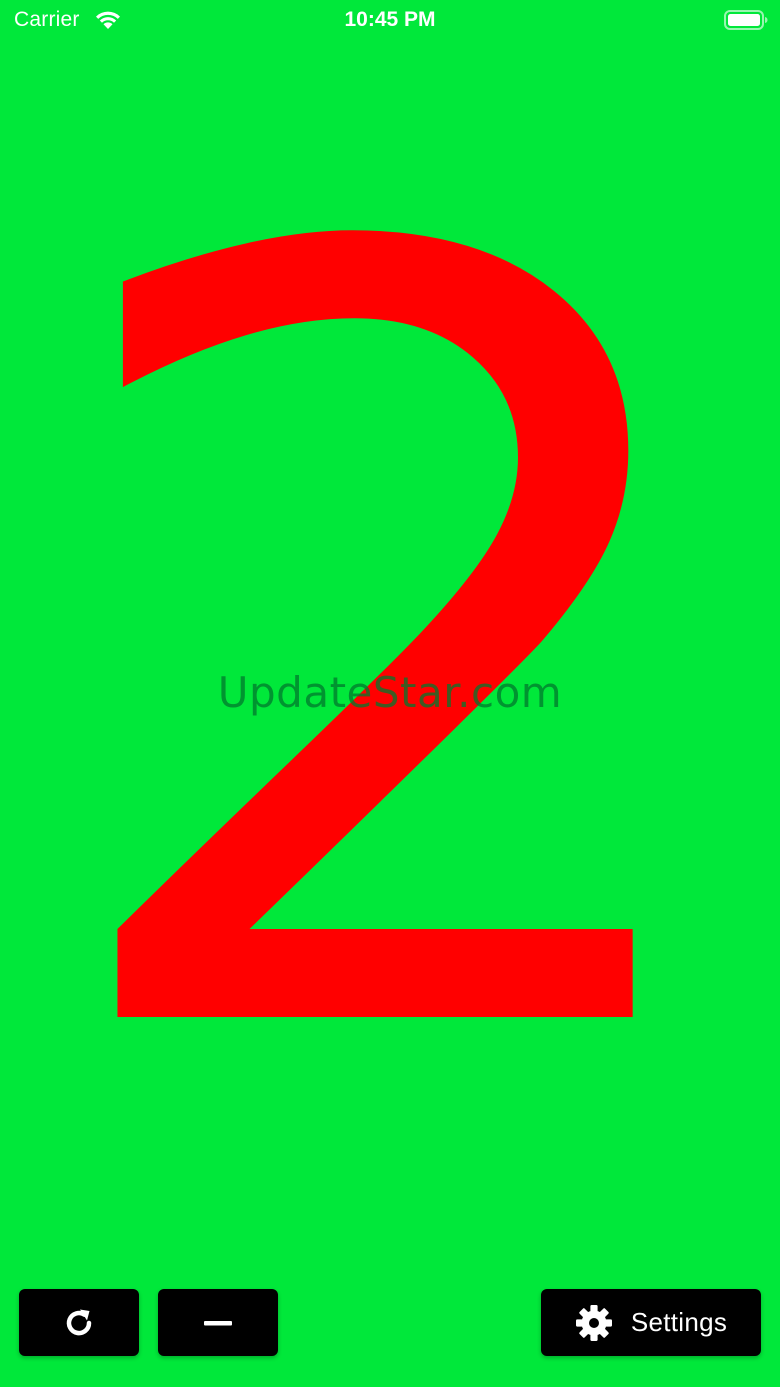  I want to click on settings-label: Settings, so click(679, 1322).